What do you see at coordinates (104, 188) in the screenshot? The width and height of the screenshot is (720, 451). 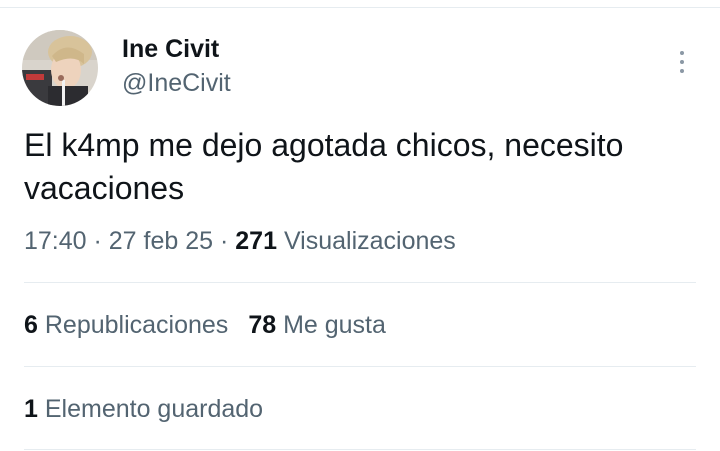 I see `tweet-text-line: vacaciones` at bounding box center [104, 188].